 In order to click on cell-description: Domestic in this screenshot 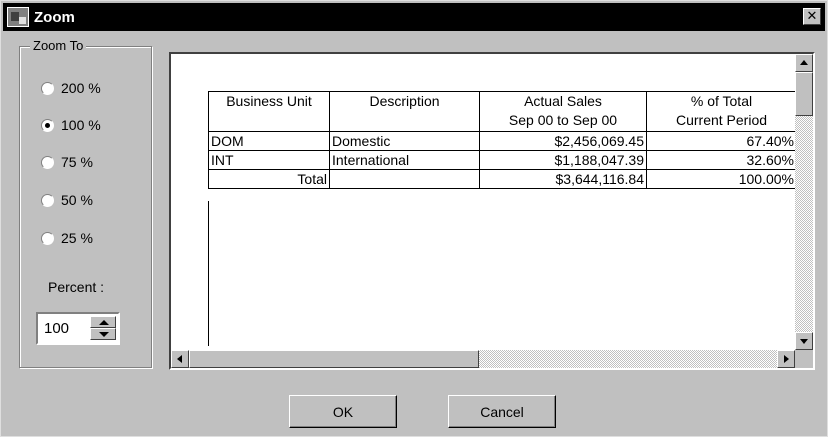, I will do `click(404, 141)`.